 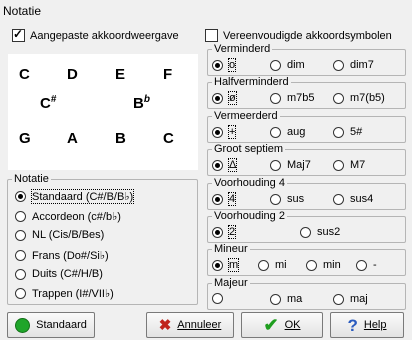 What do you see at coordinates (296, 65) in the screenshot?
I see `option-label: dim` at bounding box center [296, 65].